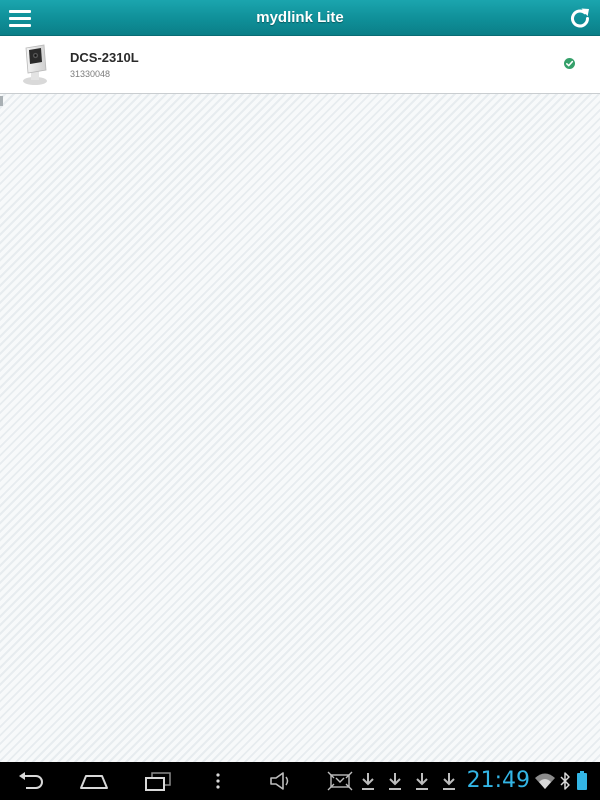  What do you see at coordinates (104, 57) in the screenshot?
I see `device-name: DCS-2310L` at bounding box center [104, 57].